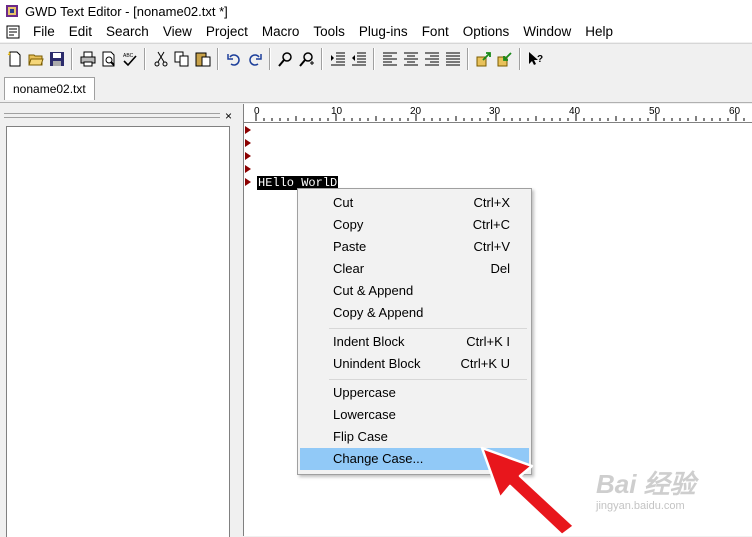 The image size is (752, 537). Describe the element at coordinates (337, 59) in the screenshot. I see `indent-icon` at that location.